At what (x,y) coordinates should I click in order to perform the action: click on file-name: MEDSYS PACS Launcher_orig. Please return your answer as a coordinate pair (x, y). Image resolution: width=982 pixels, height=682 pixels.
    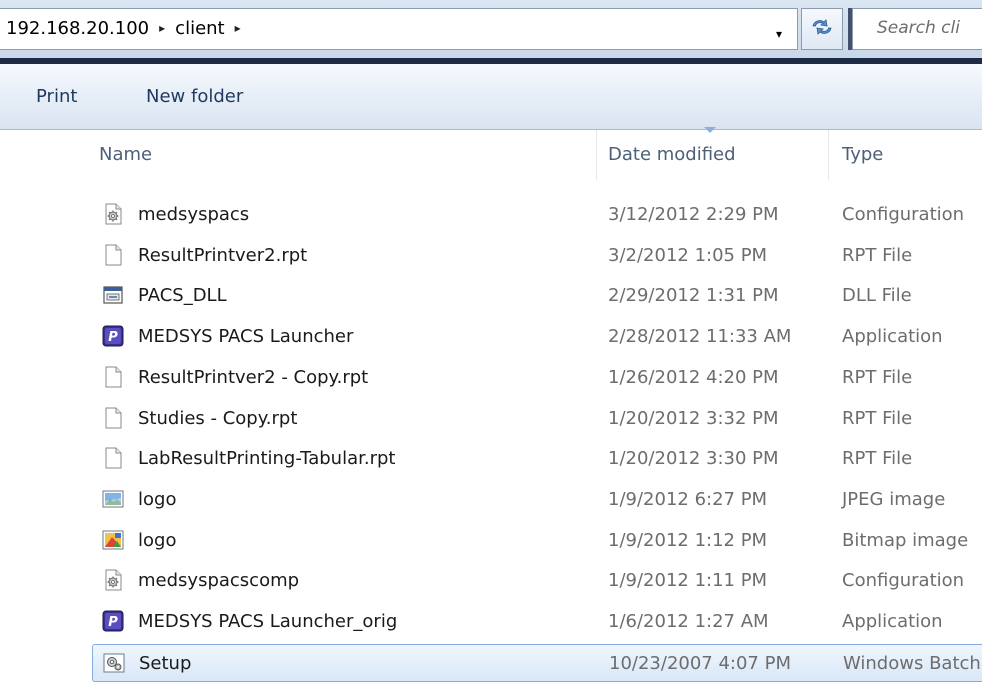
    Looking at the image, I should click on (268, 621).